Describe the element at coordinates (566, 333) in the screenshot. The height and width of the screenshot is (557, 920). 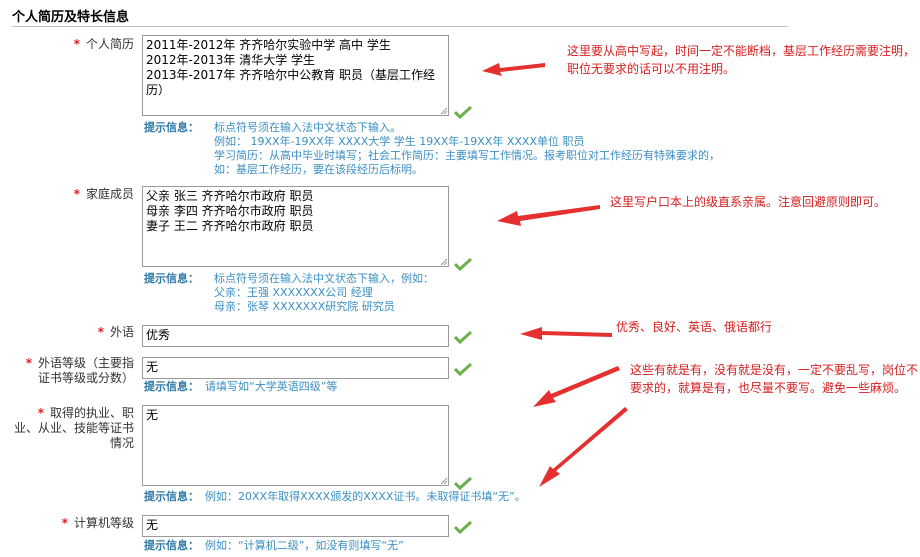
I see `arrow-to-language` at that location.